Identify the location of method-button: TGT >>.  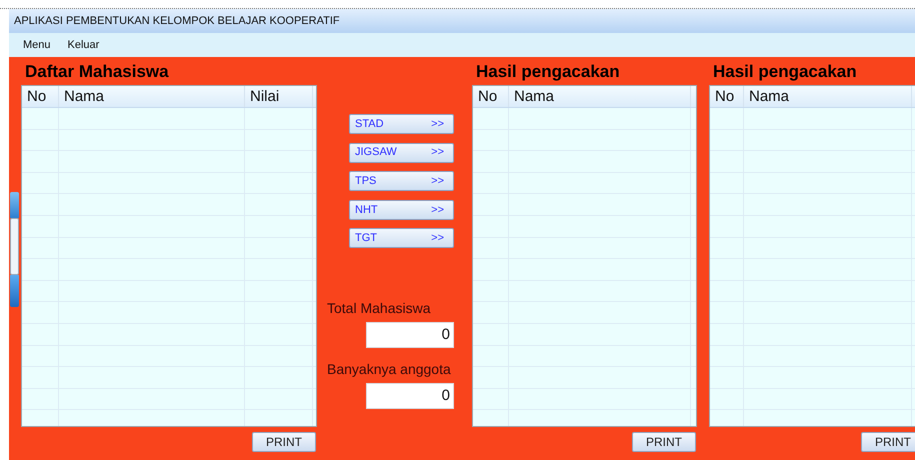
(401, 238).